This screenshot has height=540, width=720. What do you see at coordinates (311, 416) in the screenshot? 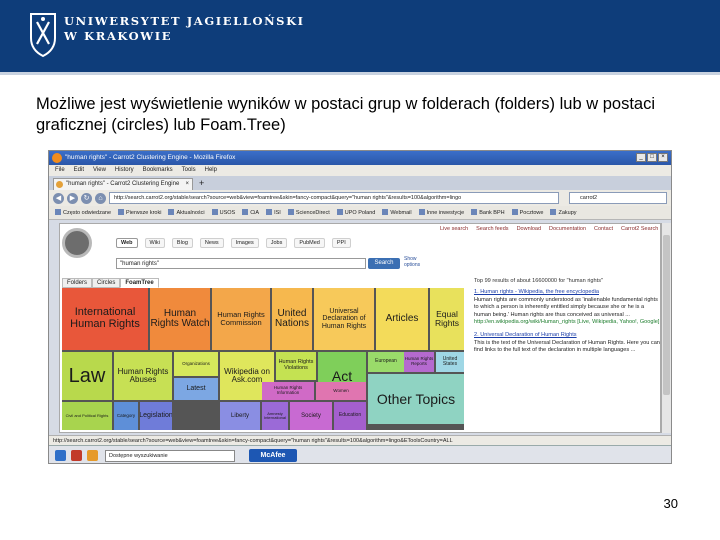
I see `cluster-cell: Society` at bounding box center [311, 416].